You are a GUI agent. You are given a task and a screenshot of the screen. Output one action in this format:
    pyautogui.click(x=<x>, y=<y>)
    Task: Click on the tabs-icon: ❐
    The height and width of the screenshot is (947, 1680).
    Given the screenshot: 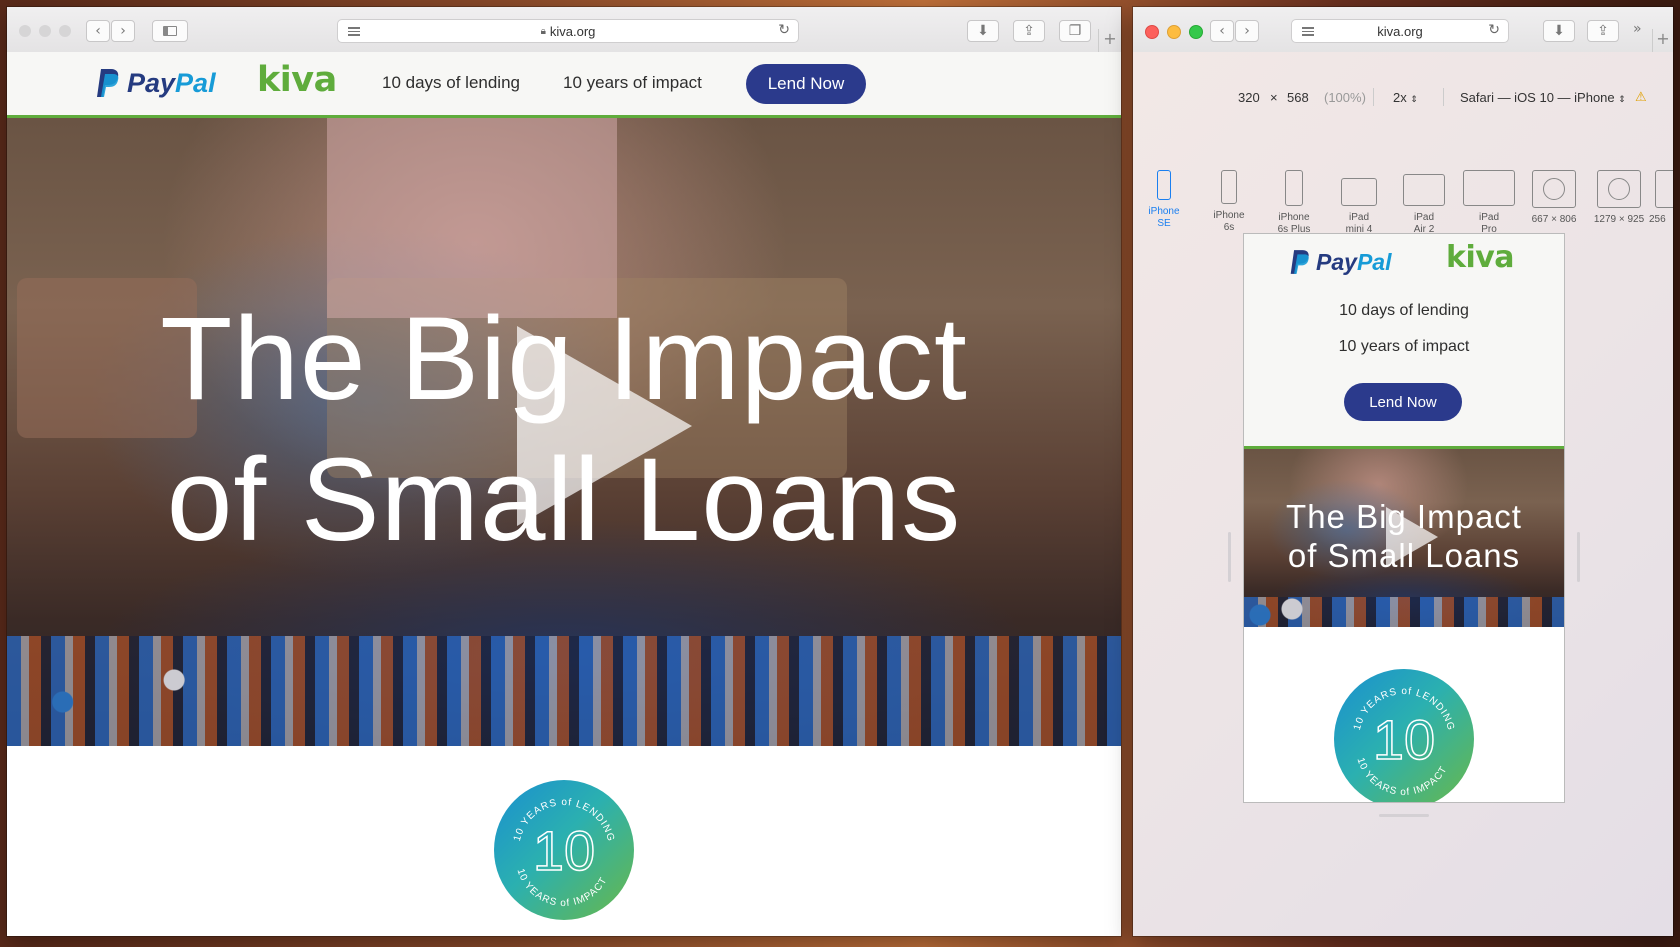 What is the action you would take?
    pyautogui.click(x=1075, y=31)
    